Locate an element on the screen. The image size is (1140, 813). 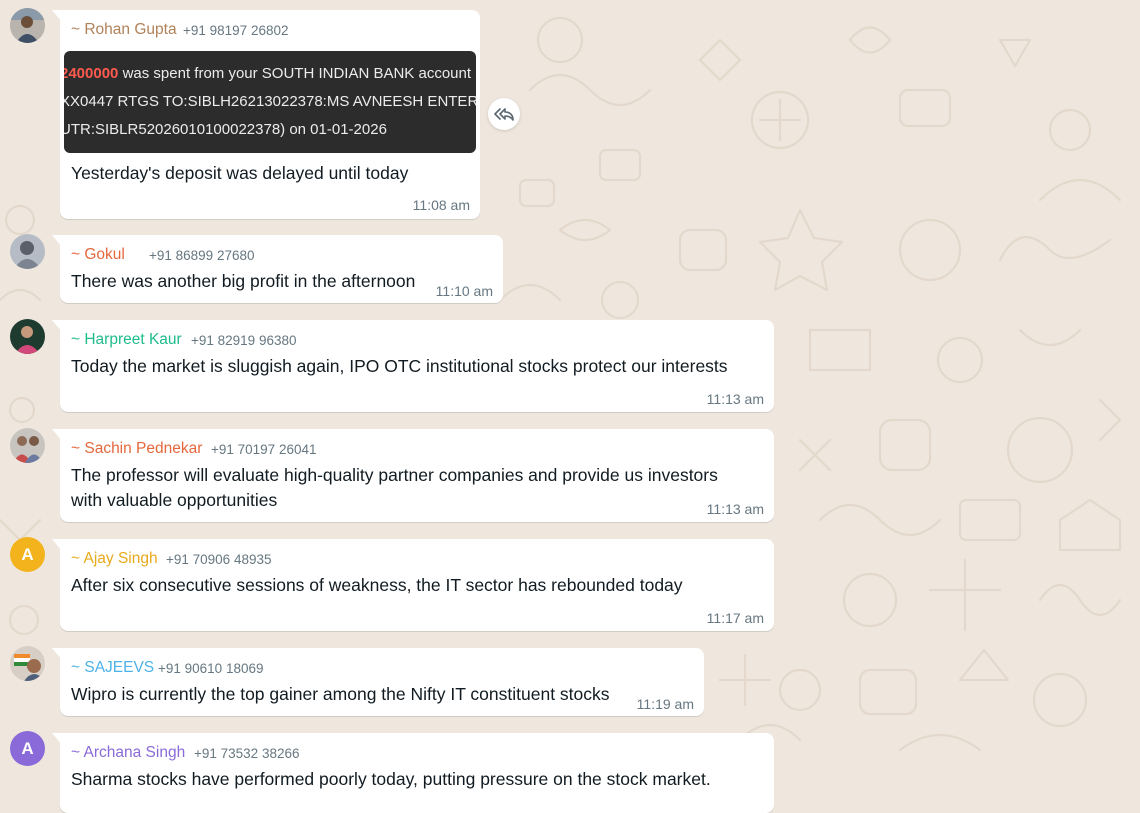
forward-button is located at coordinates (504, 114).